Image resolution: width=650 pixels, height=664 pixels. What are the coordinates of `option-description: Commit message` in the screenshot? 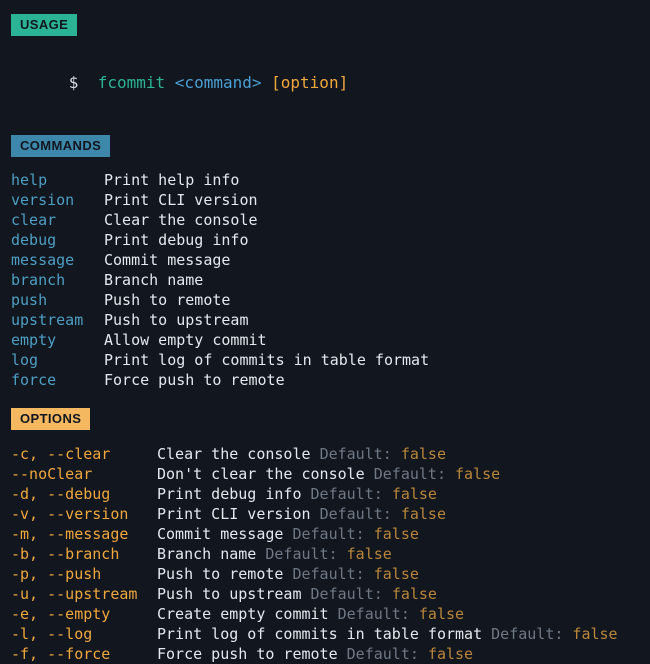 It's located at (220, 534).